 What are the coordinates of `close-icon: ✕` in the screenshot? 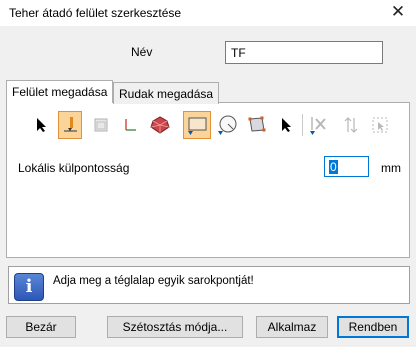 It's located at (398, 12).